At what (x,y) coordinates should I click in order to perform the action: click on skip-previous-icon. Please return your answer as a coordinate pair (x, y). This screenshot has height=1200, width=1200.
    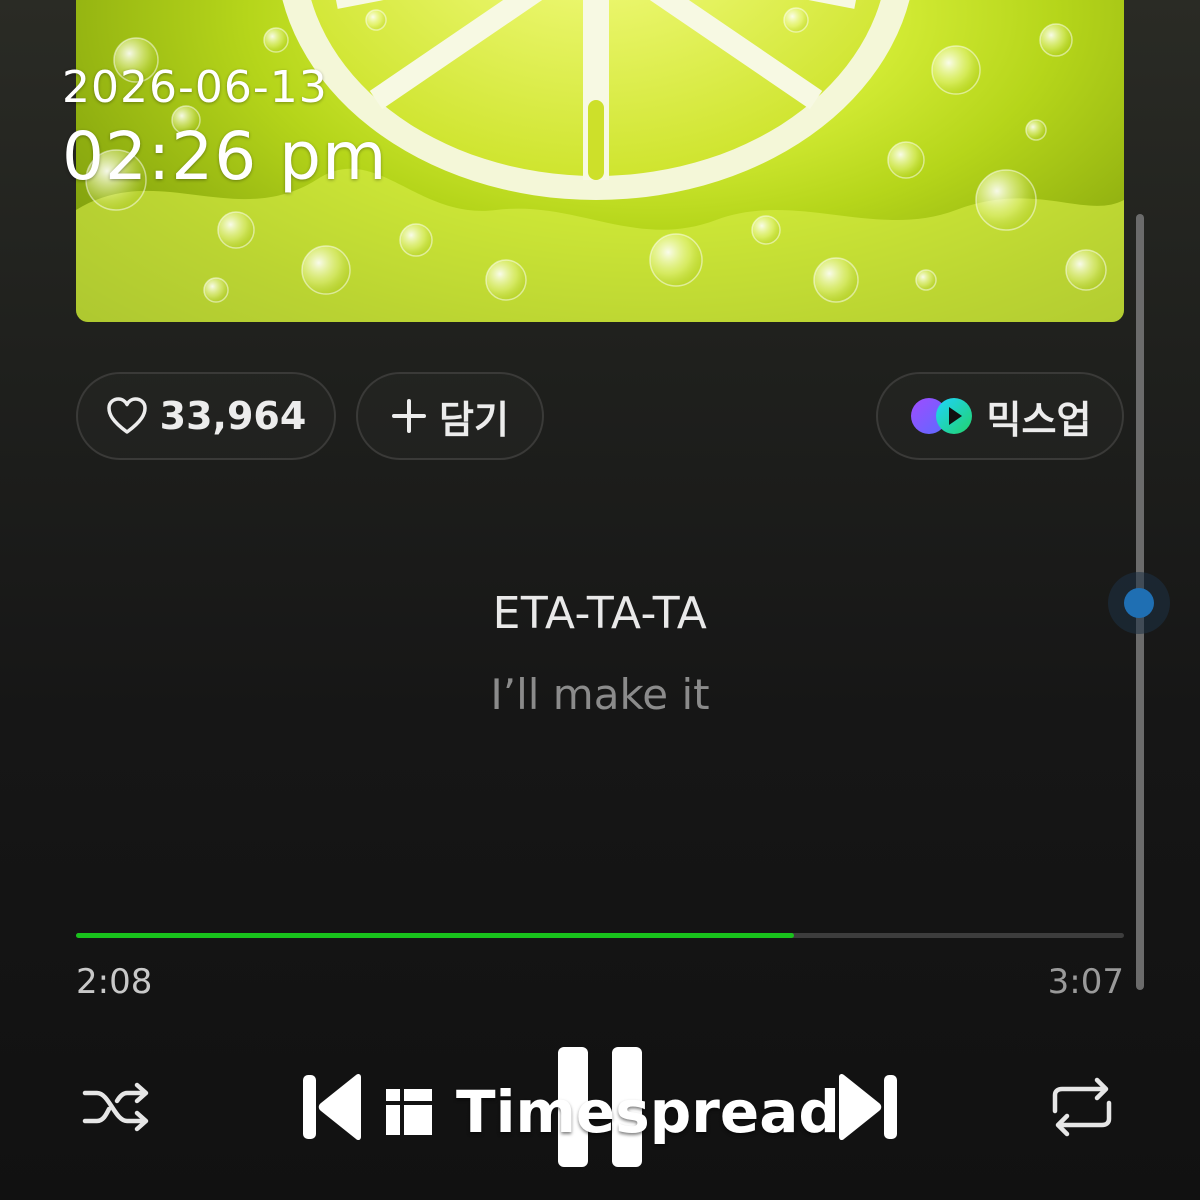
    Looking at the image, I should click on (332, 1107).